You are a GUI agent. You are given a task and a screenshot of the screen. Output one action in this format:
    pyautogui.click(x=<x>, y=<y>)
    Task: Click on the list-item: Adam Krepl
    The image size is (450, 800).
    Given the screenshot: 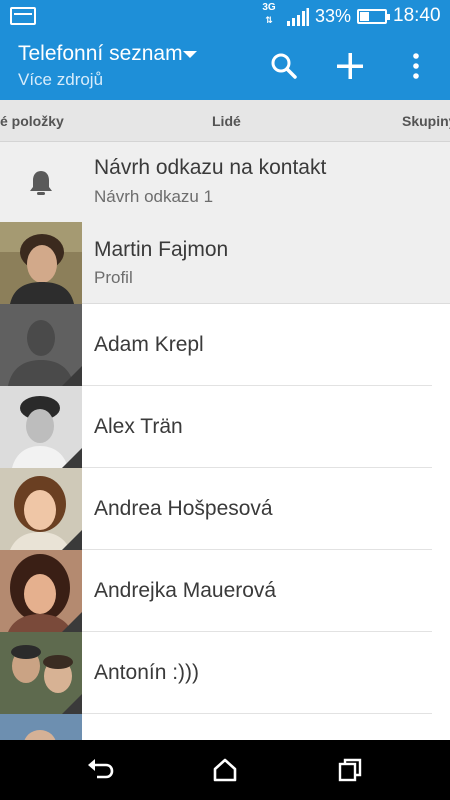 What is the action you would take?
    pyautogui.click(x=225, y=345)
    